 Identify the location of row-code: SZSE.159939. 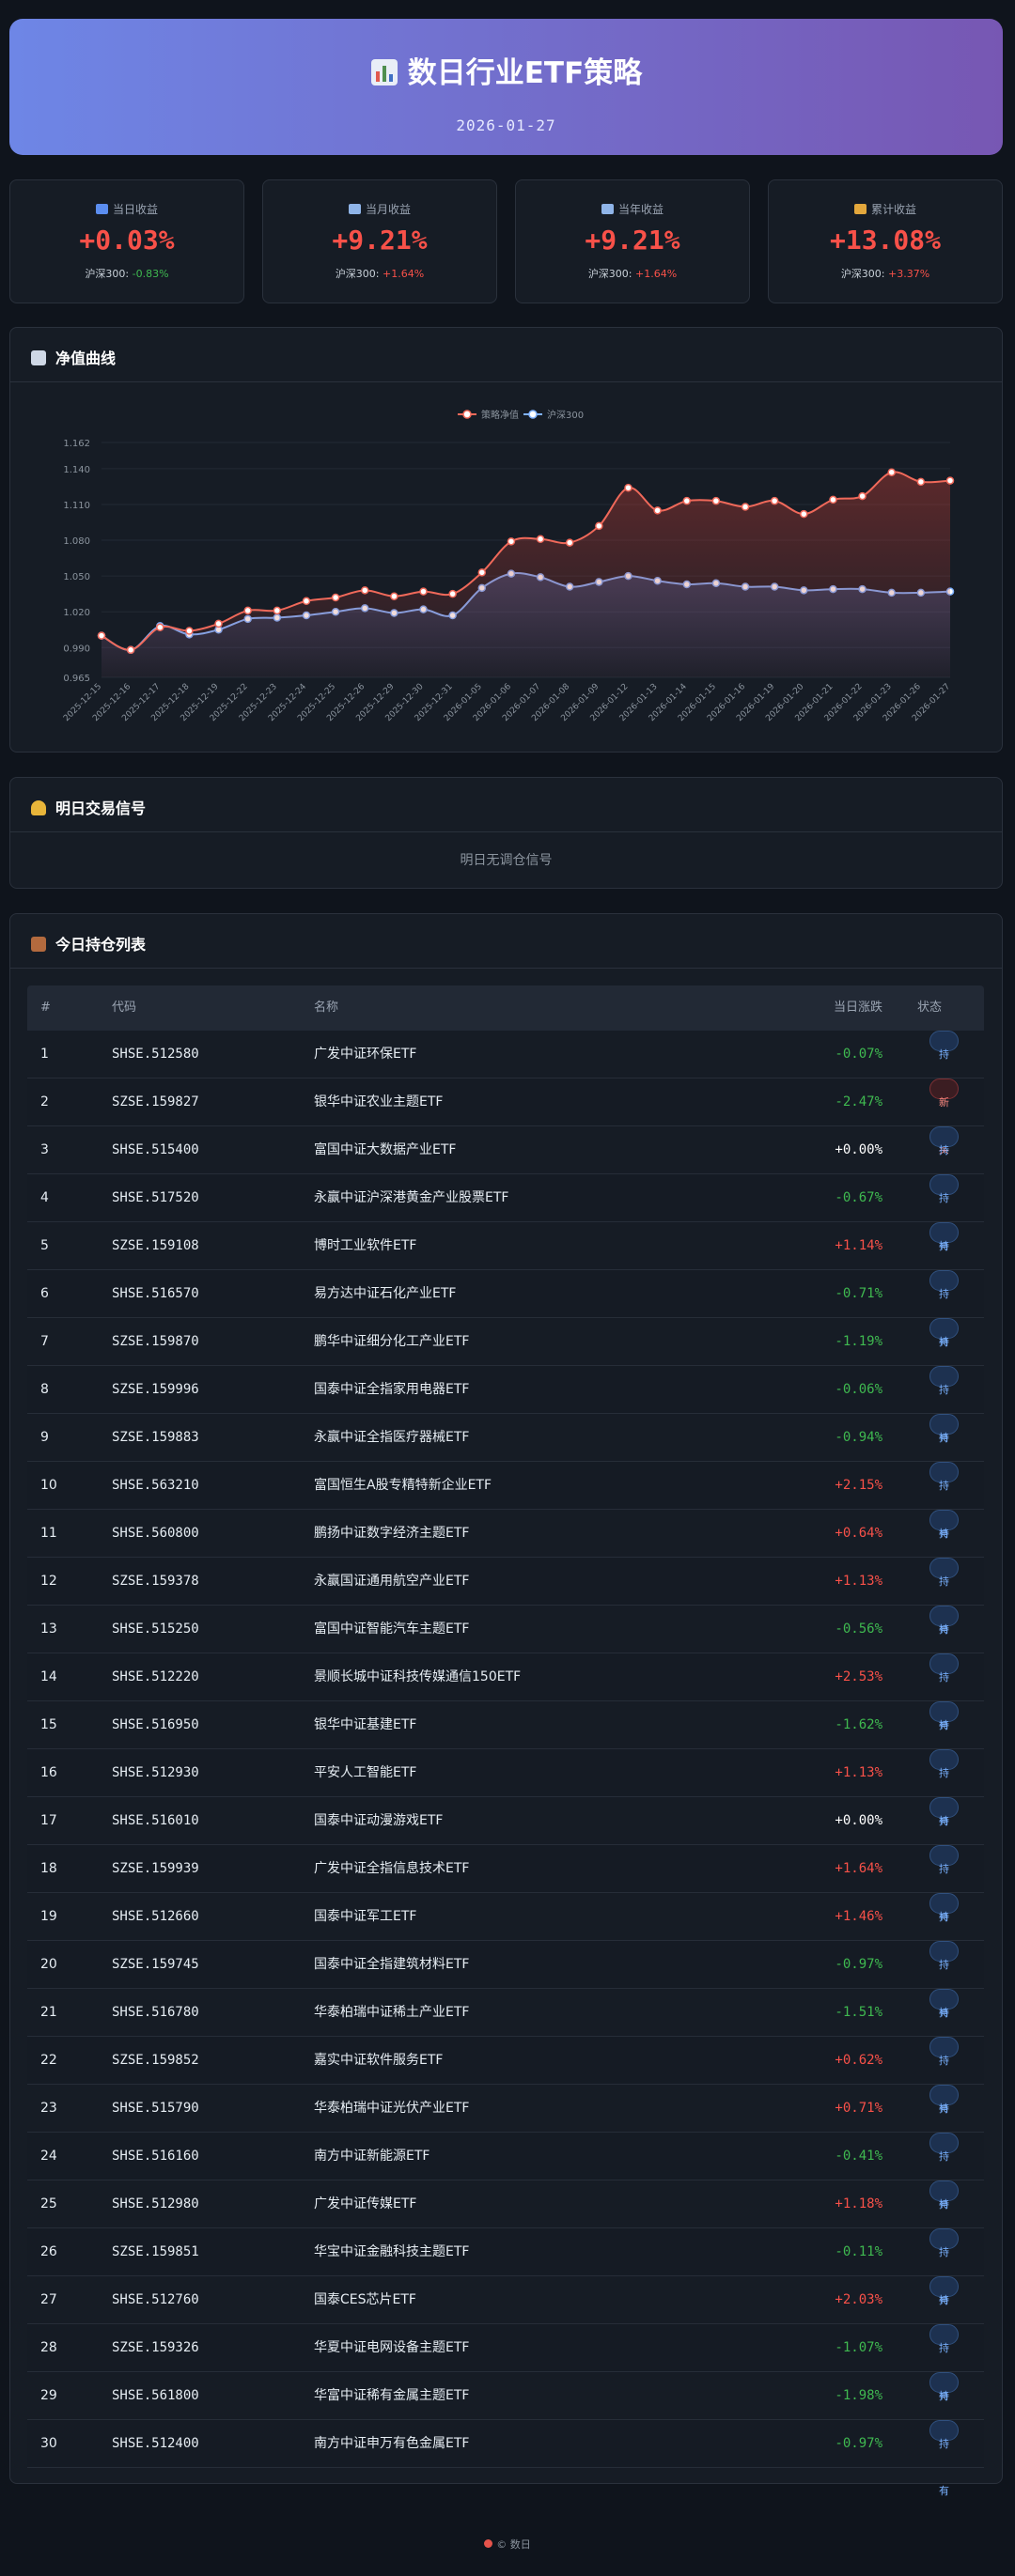
(155, 1869).